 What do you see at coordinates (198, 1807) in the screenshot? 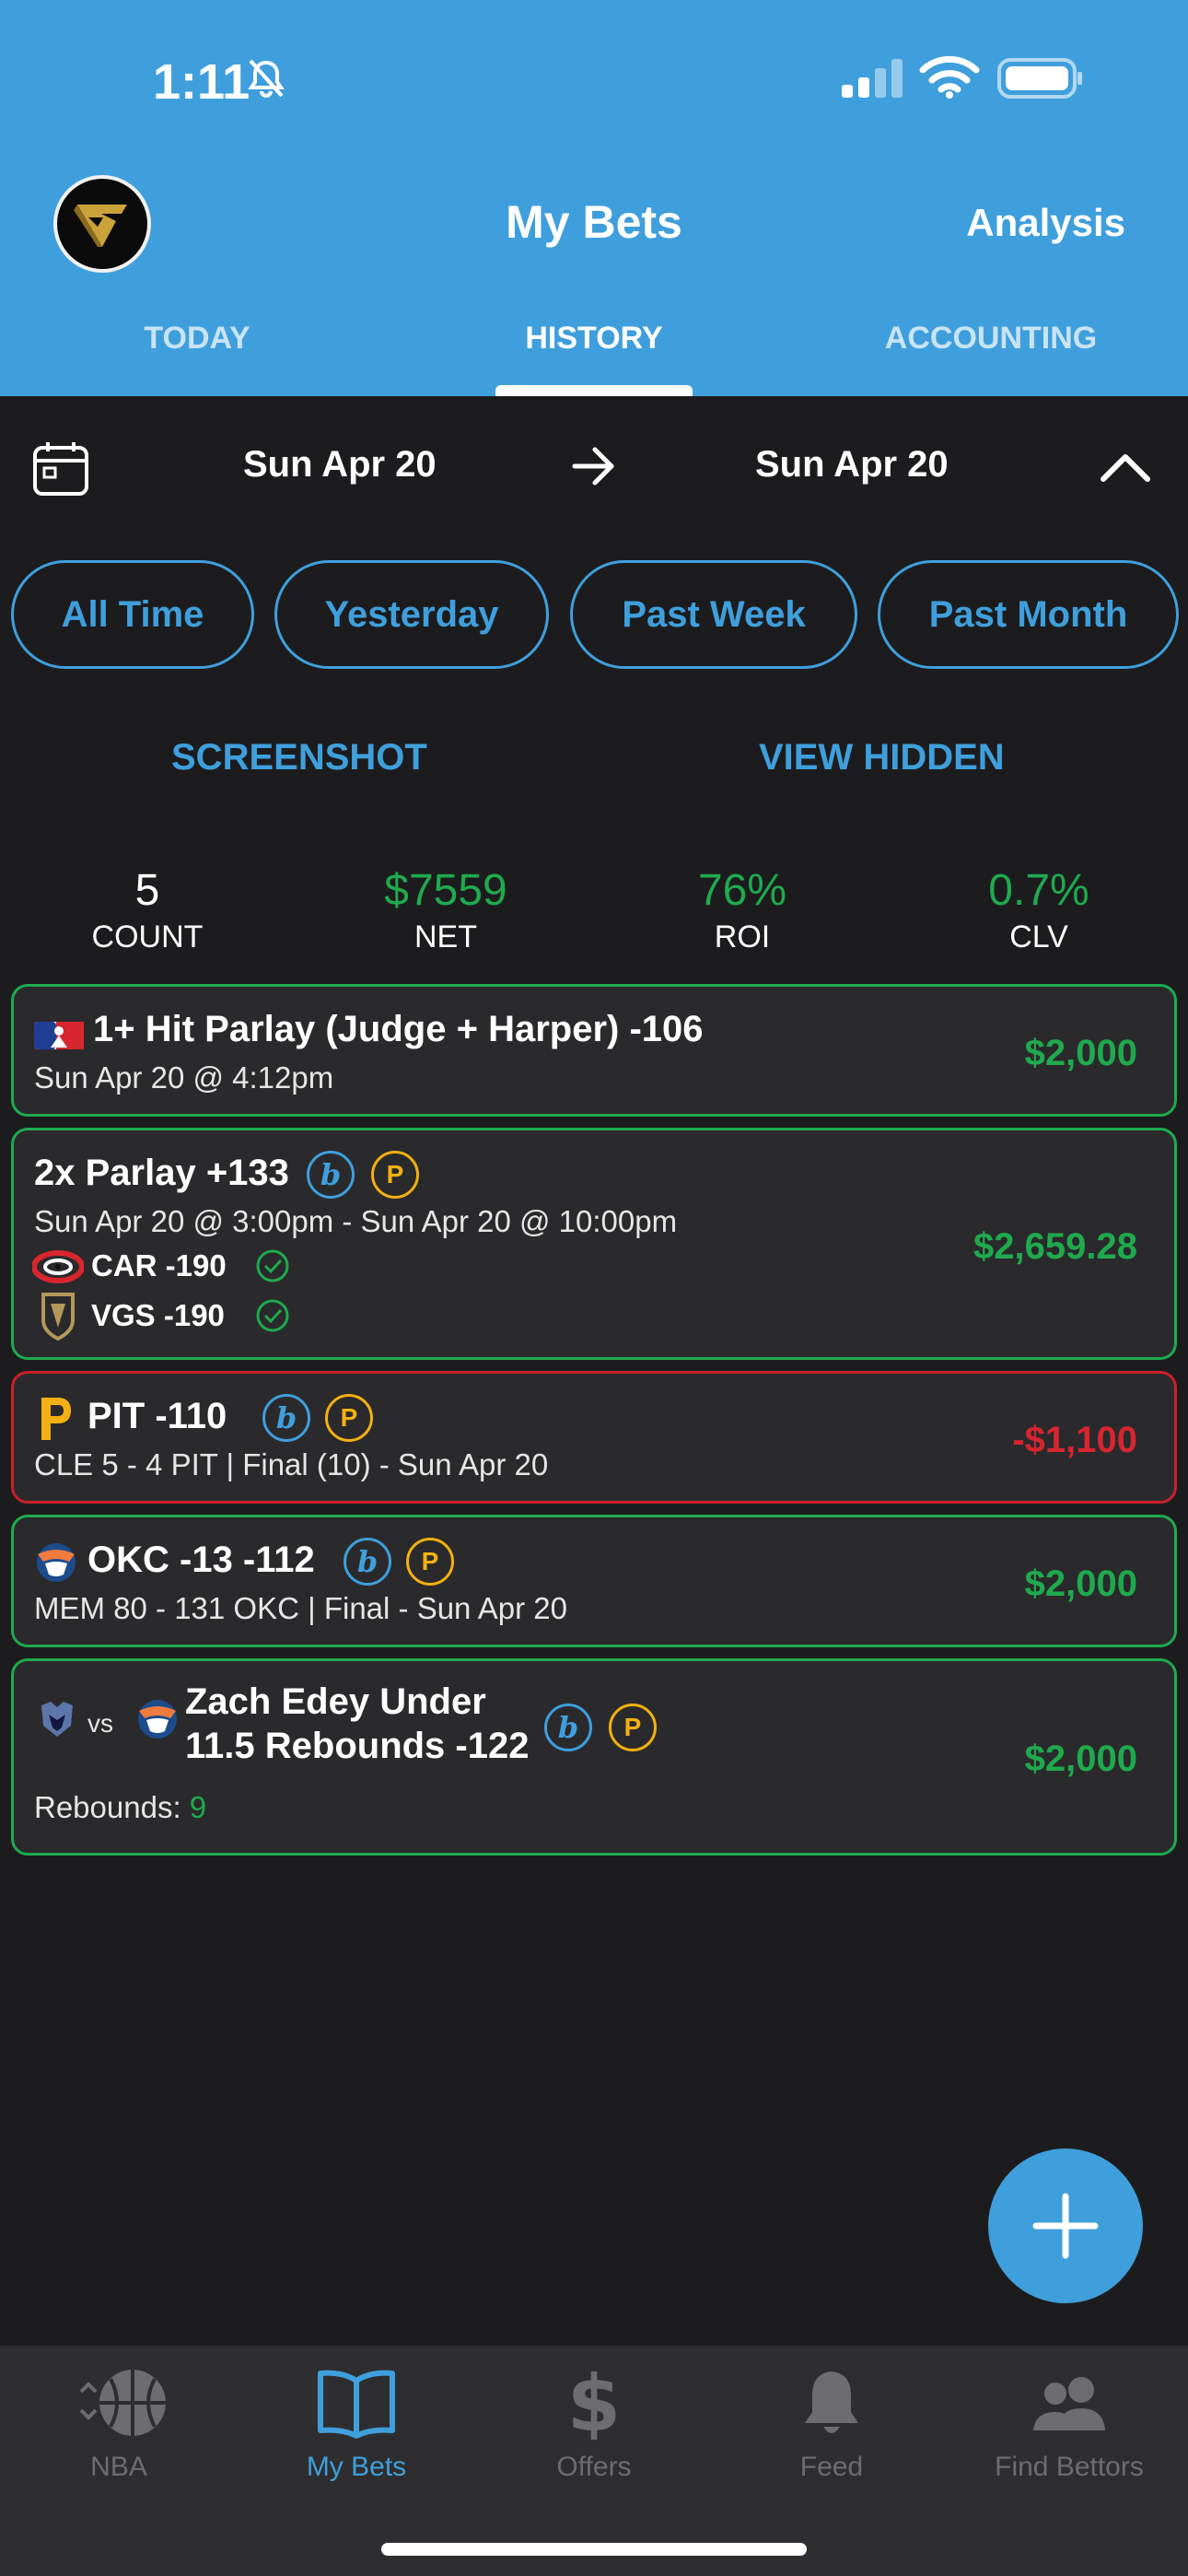
I see `rebounds-value: 9` at bounding box center [198, 1807].